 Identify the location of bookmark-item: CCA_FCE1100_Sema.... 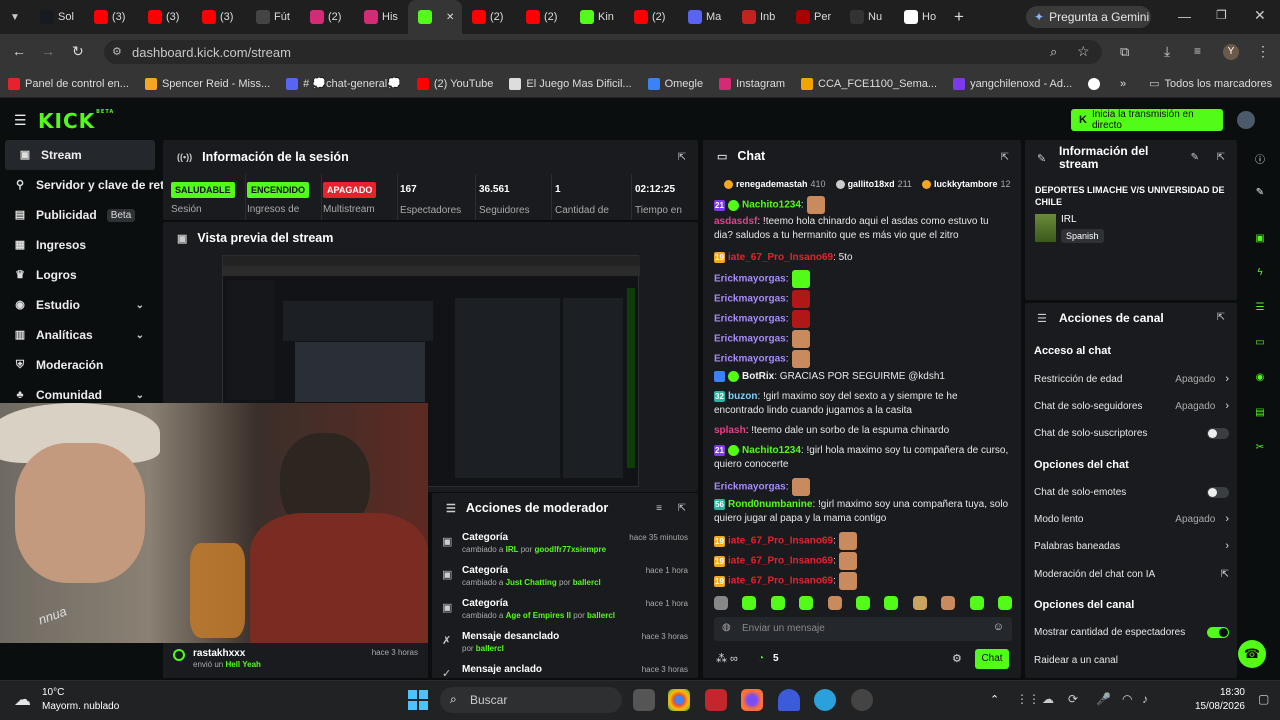
(869, 83).